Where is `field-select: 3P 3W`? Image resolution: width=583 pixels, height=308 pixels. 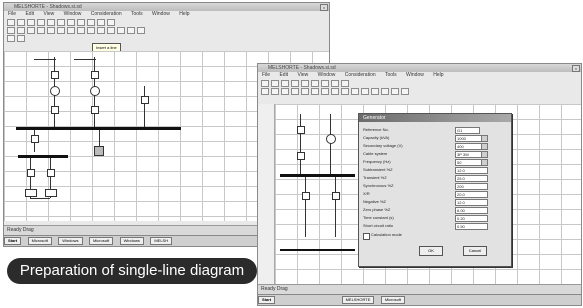 field-select: 3P 3W is located at coordinates (471, 154).